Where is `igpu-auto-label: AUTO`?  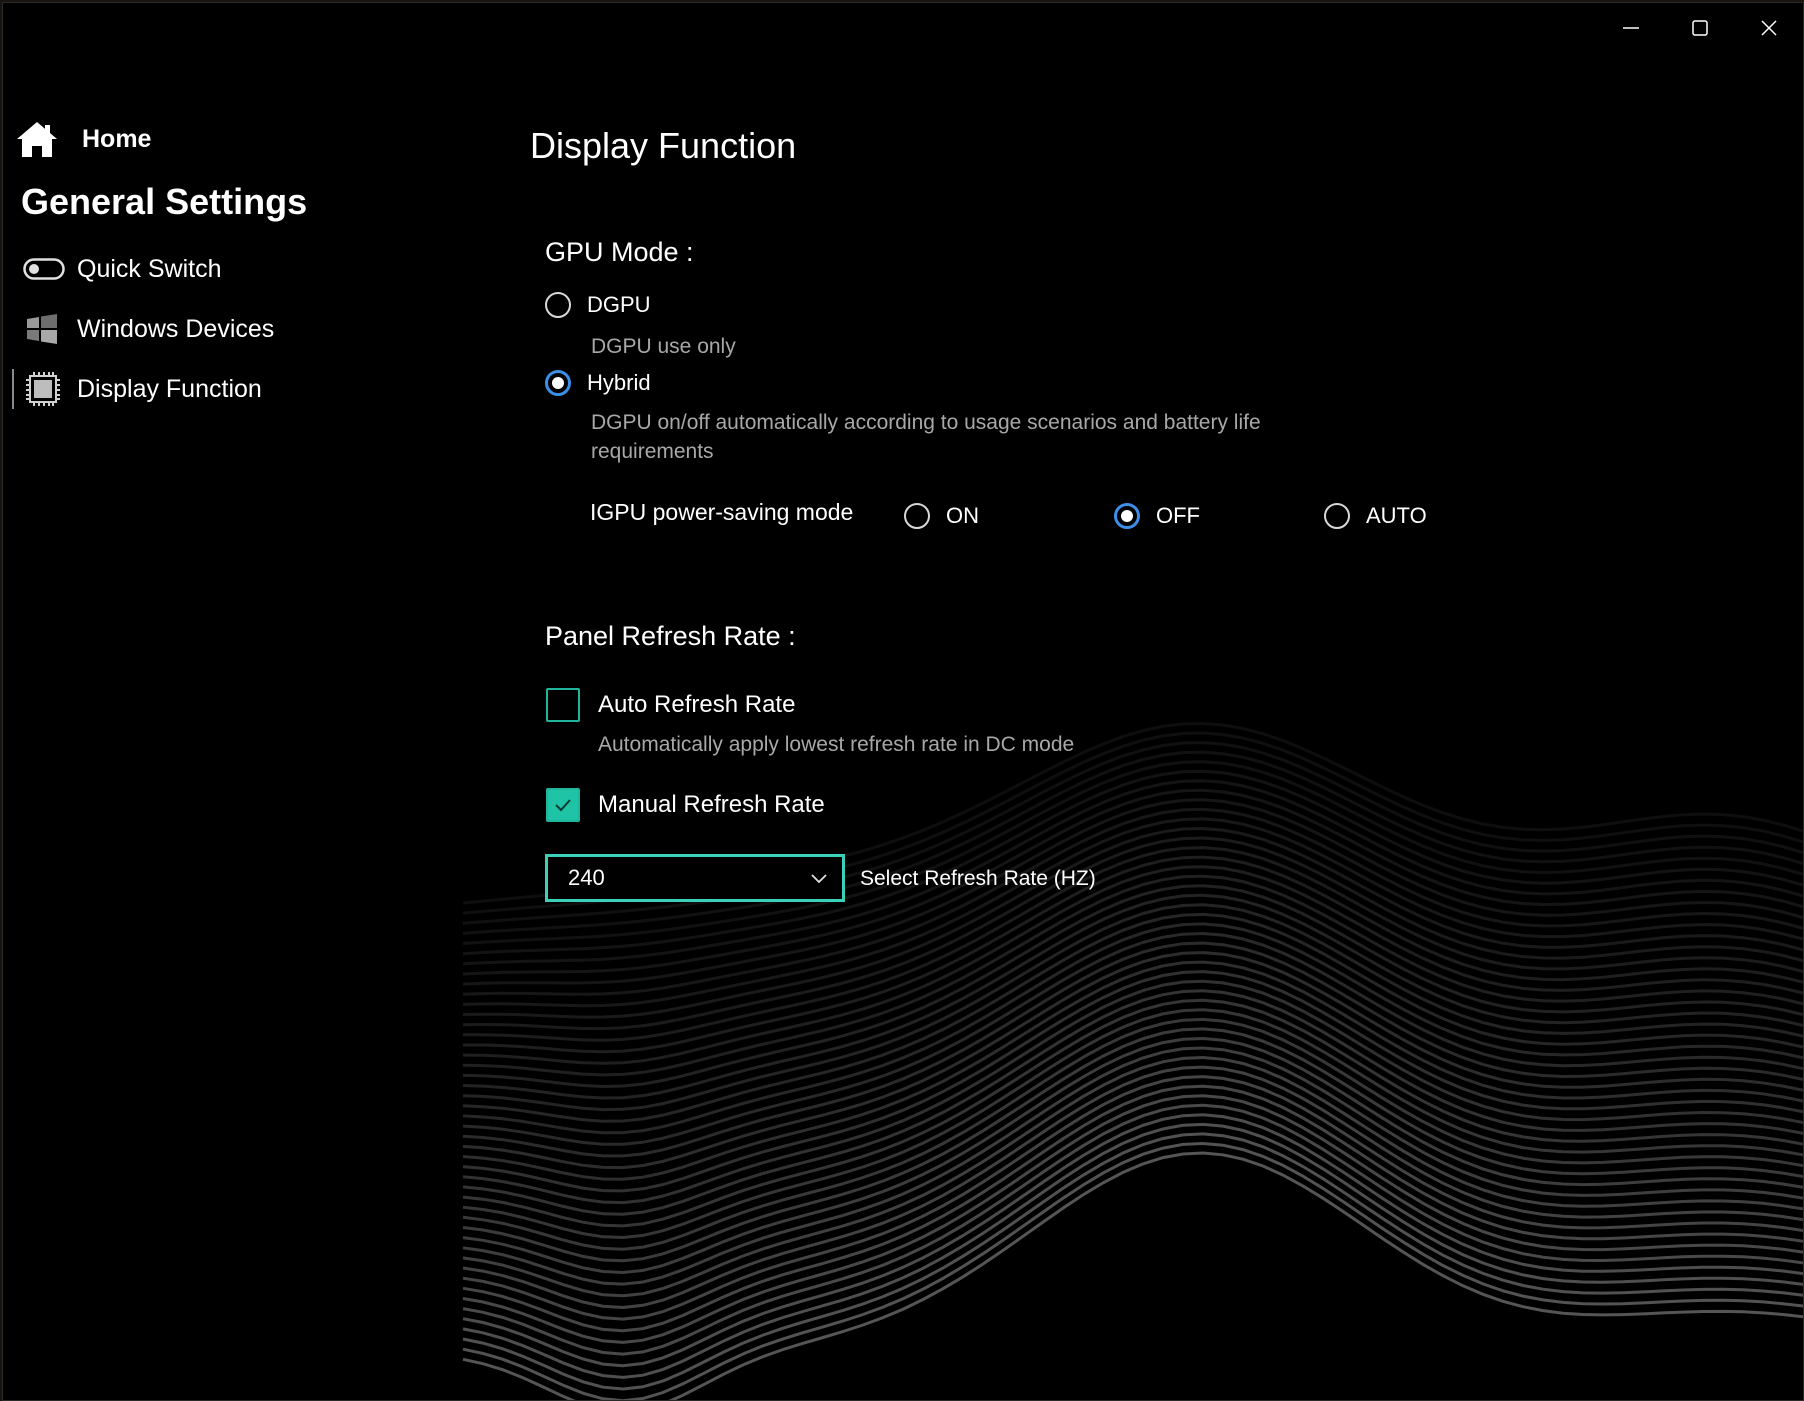 igpu-auto-label: AUTO is located at coordinates (1396, 515).